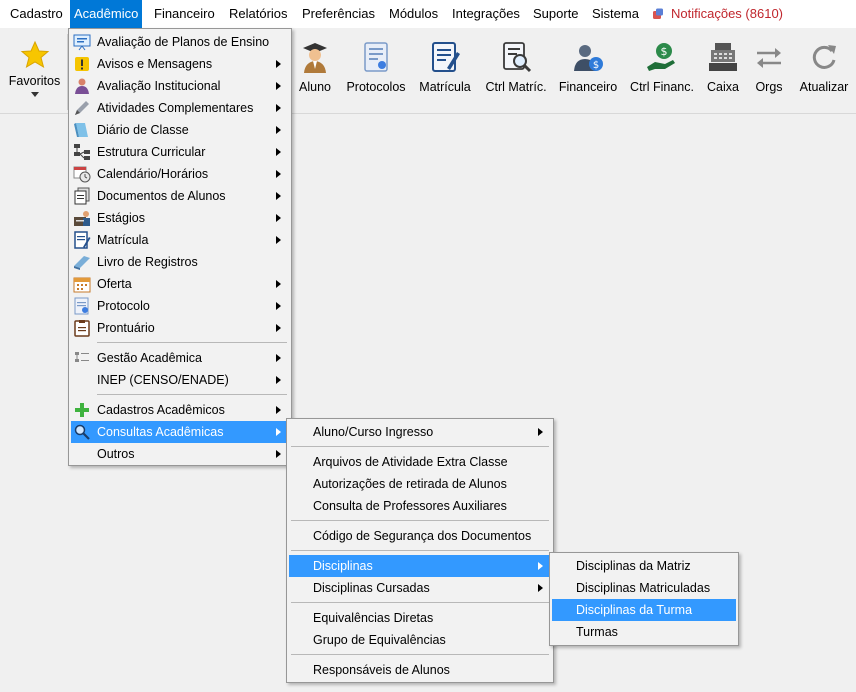 The width and height of the screenshot is (856, 692). I want to click on menu-item-outros: Outros, so click(180, 454).